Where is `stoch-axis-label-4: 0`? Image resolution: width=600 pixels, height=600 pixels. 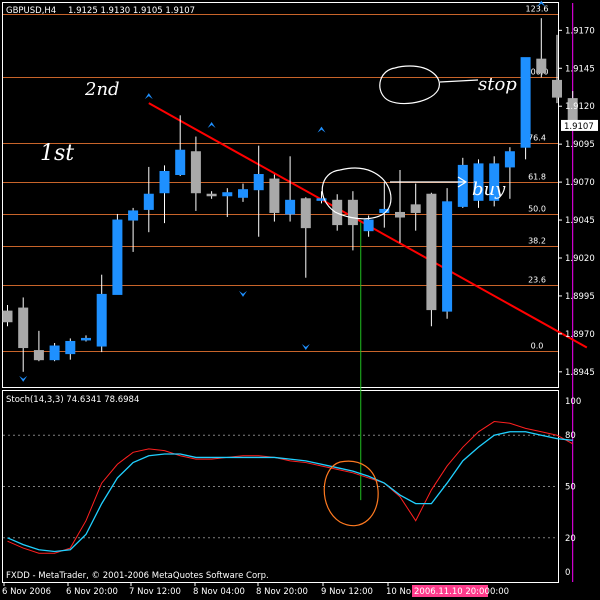
stoch-axis-label-4: 0 is located at coordinates (567, 573).